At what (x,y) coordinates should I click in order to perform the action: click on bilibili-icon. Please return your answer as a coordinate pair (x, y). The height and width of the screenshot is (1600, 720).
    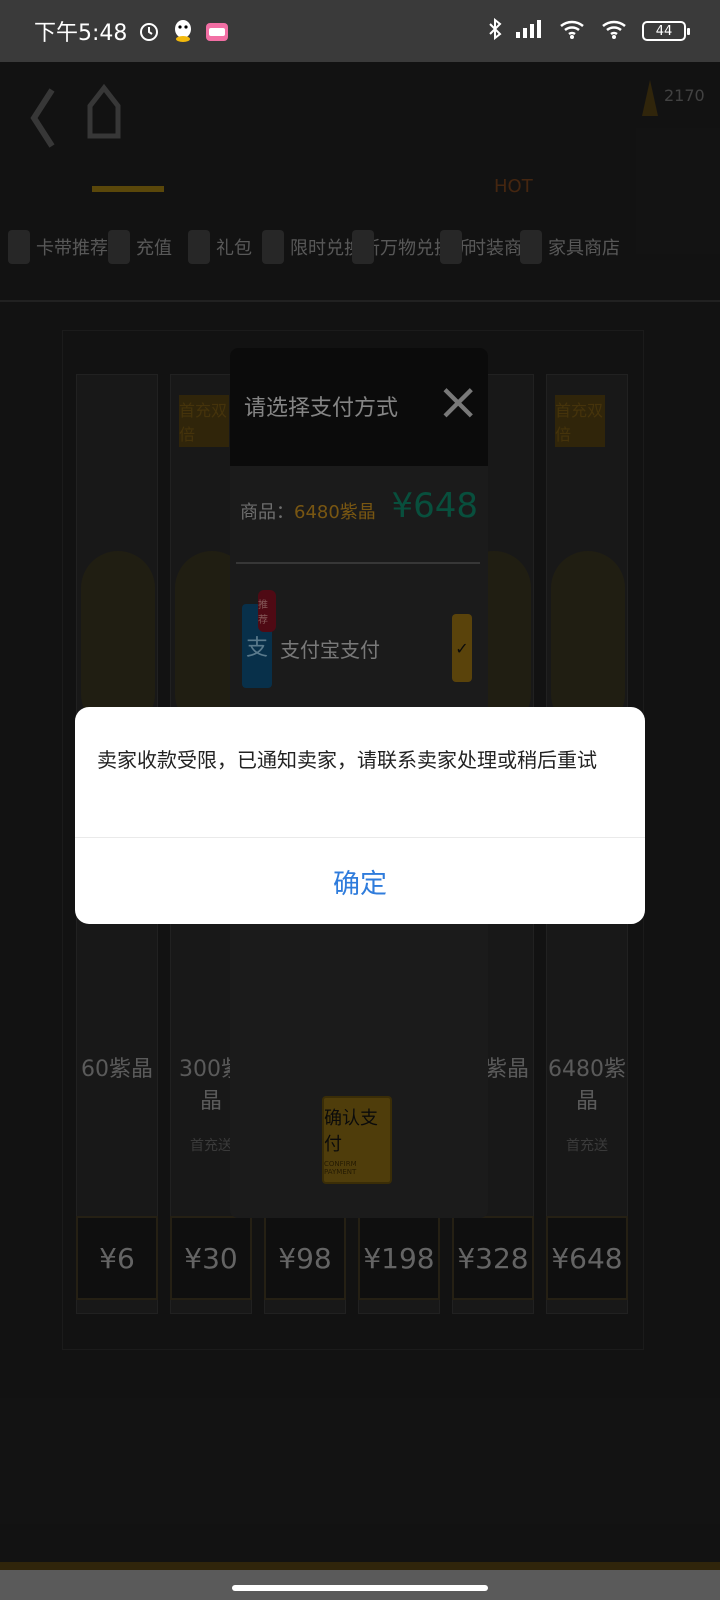
    Looking at the image, I should click on (217, 31).